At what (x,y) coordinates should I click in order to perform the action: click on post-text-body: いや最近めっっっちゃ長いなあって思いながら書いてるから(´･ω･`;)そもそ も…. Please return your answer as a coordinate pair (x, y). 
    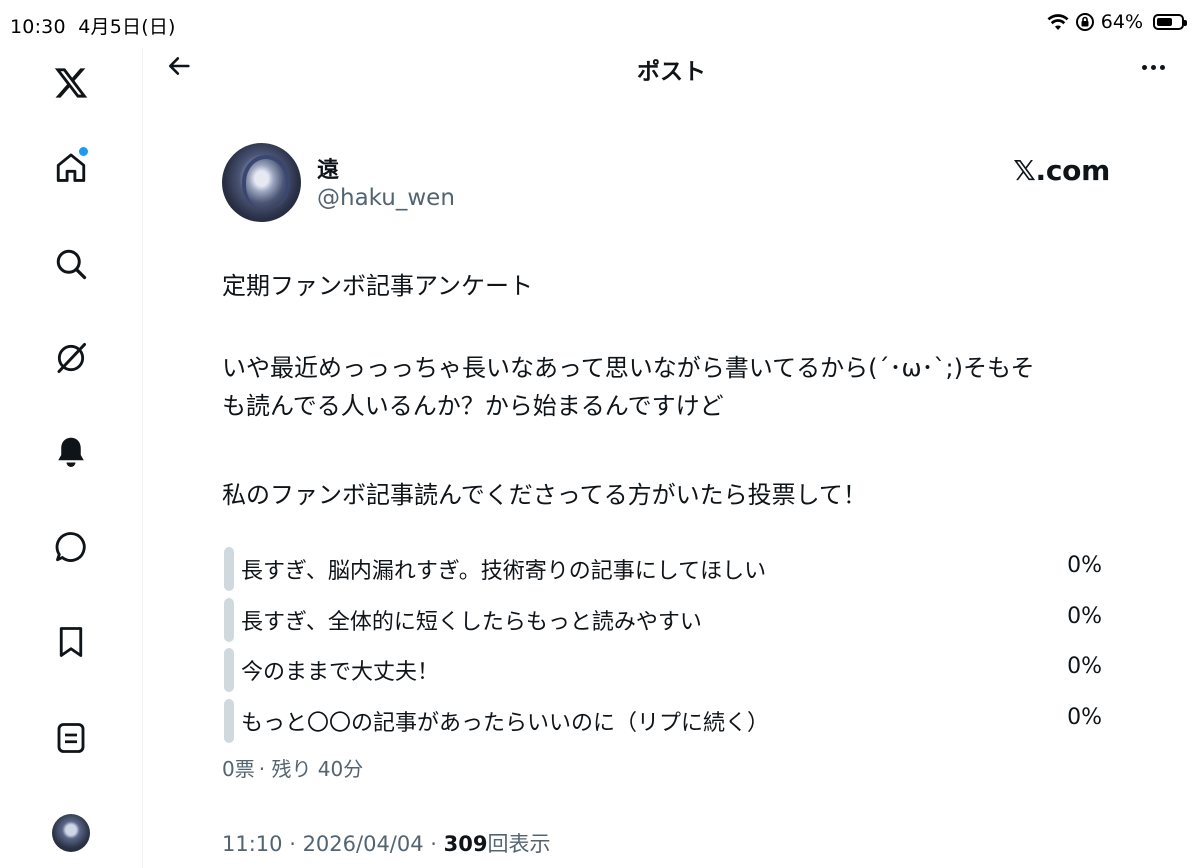
    Looking at the image, I should click on (628, 387).